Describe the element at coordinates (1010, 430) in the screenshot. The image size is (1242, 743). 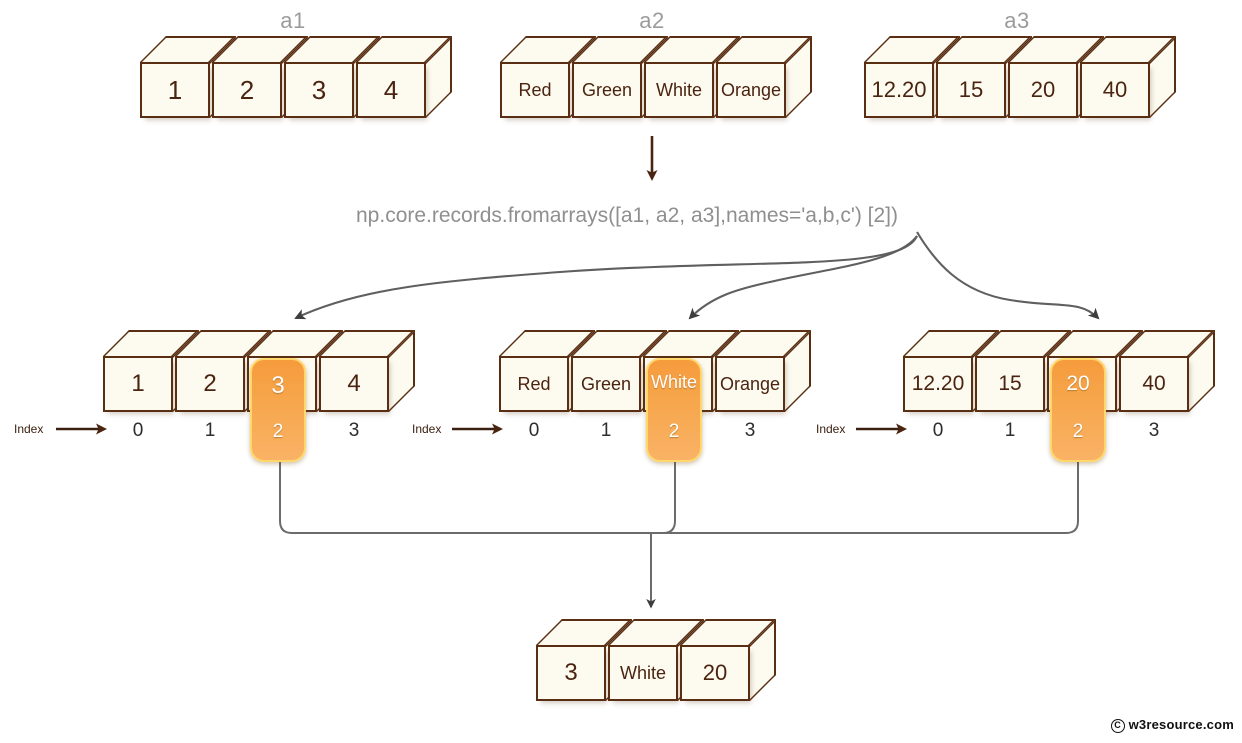
I see `index-number-a3-1: 1` at that location.